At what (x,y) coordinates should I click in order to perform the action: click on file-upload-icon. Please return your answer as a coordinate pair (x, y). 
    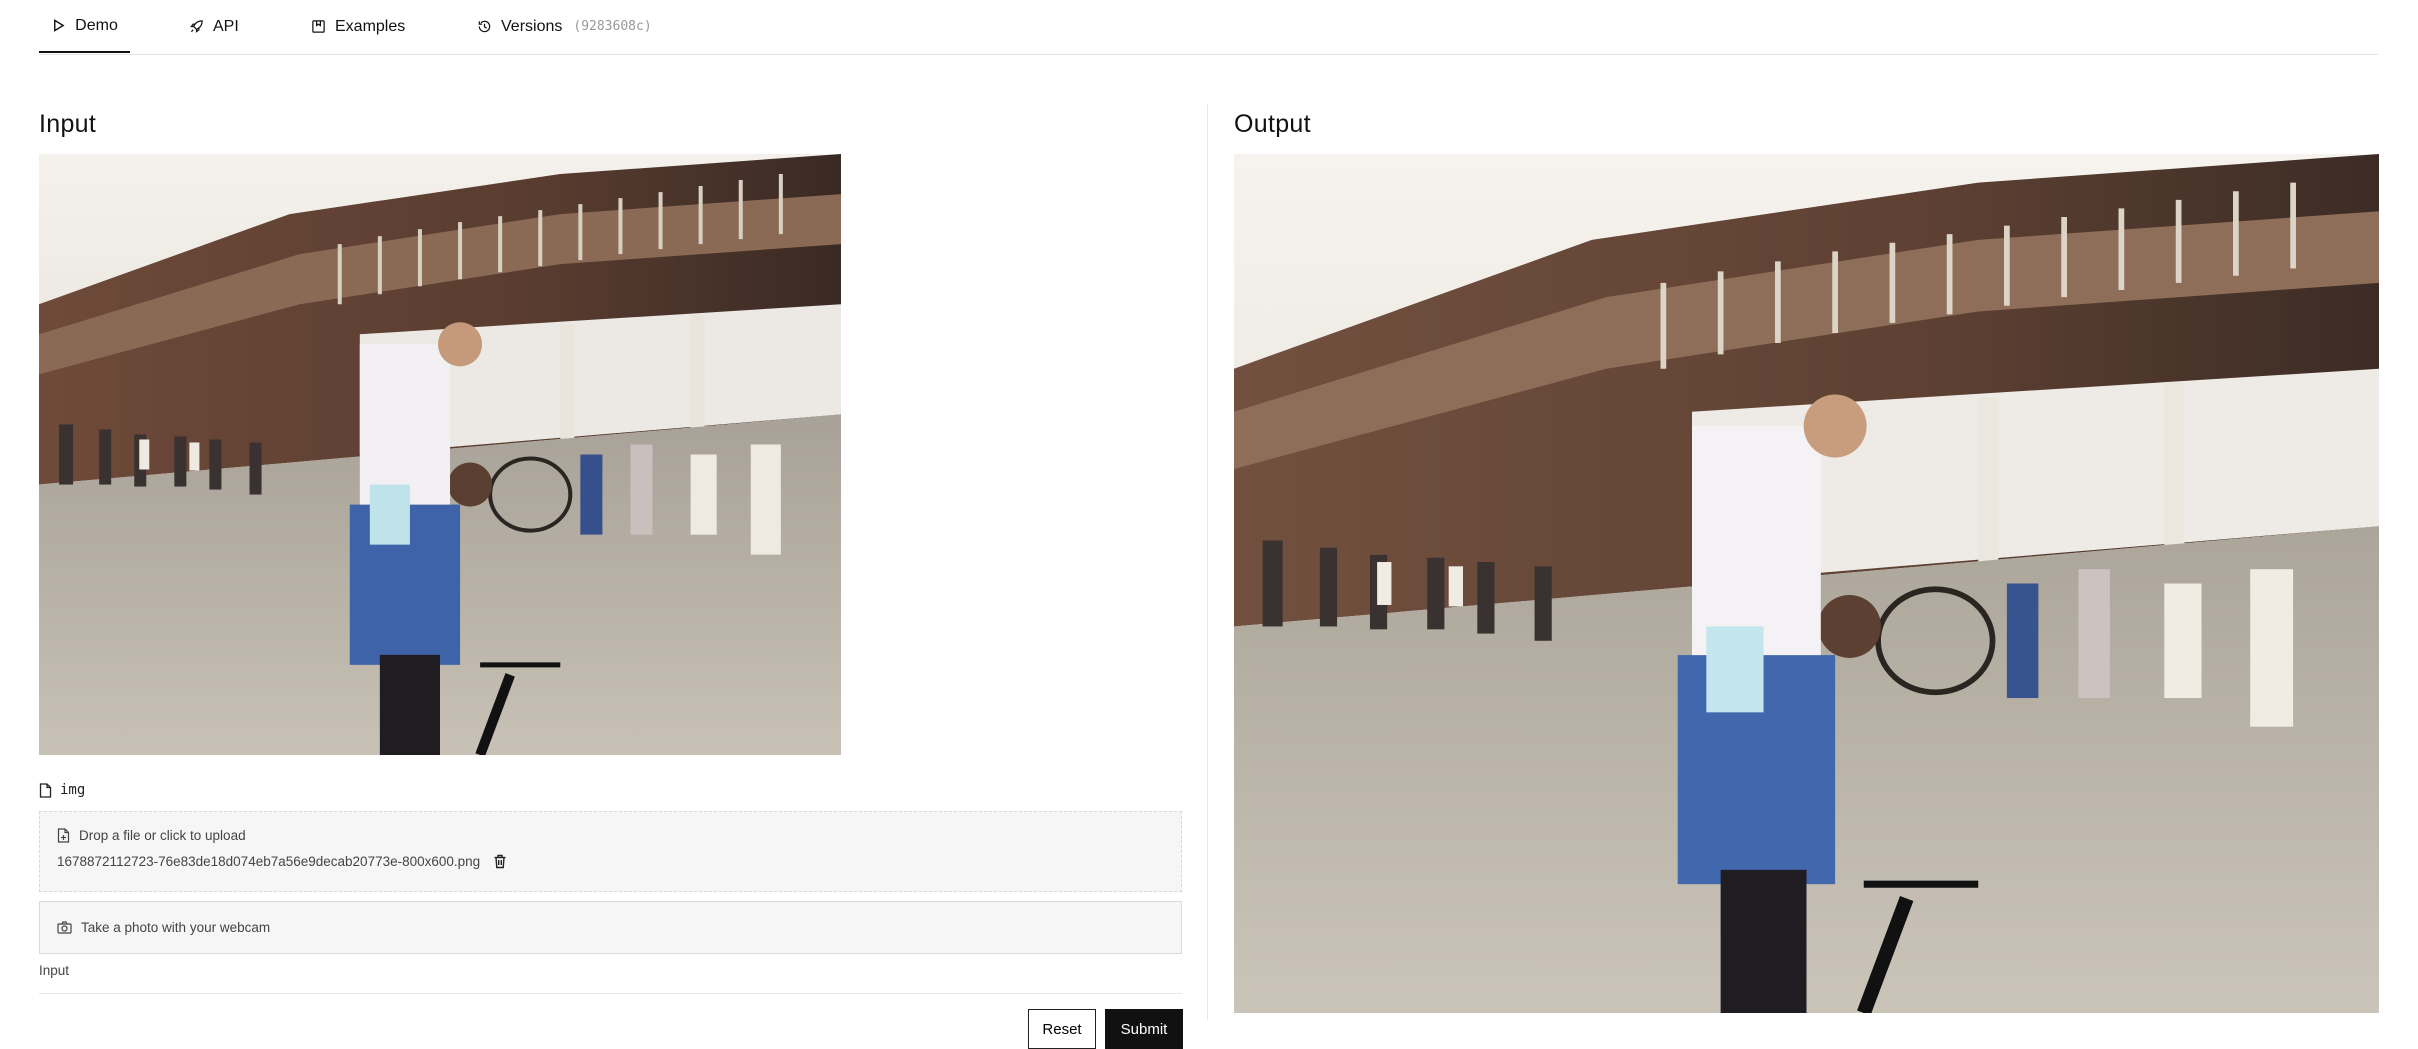
    Looking at the image, I should click on (63, 835).